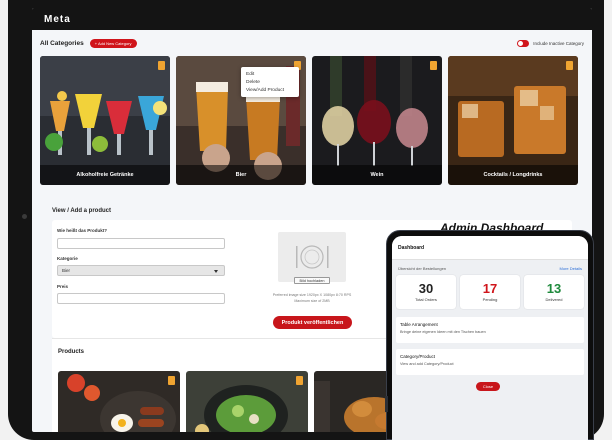 The image size is (612, 440). I want to click on plate-cutlery-icon, so click(312, 257).